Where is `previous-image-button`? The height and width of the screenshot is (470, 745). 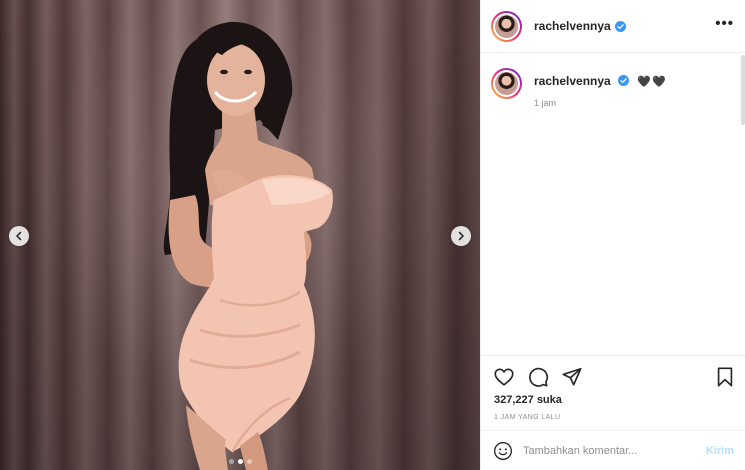
previous-image-button is located at coordinates (19, 236).